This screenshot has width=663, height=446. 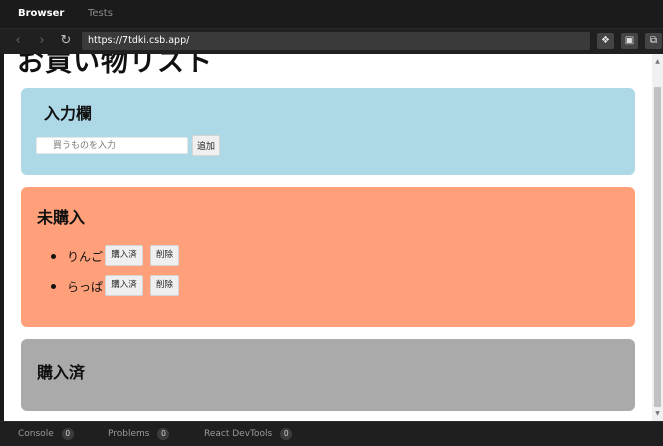 I want to click on reload-icon: ↻, so click(x=66, y=41).